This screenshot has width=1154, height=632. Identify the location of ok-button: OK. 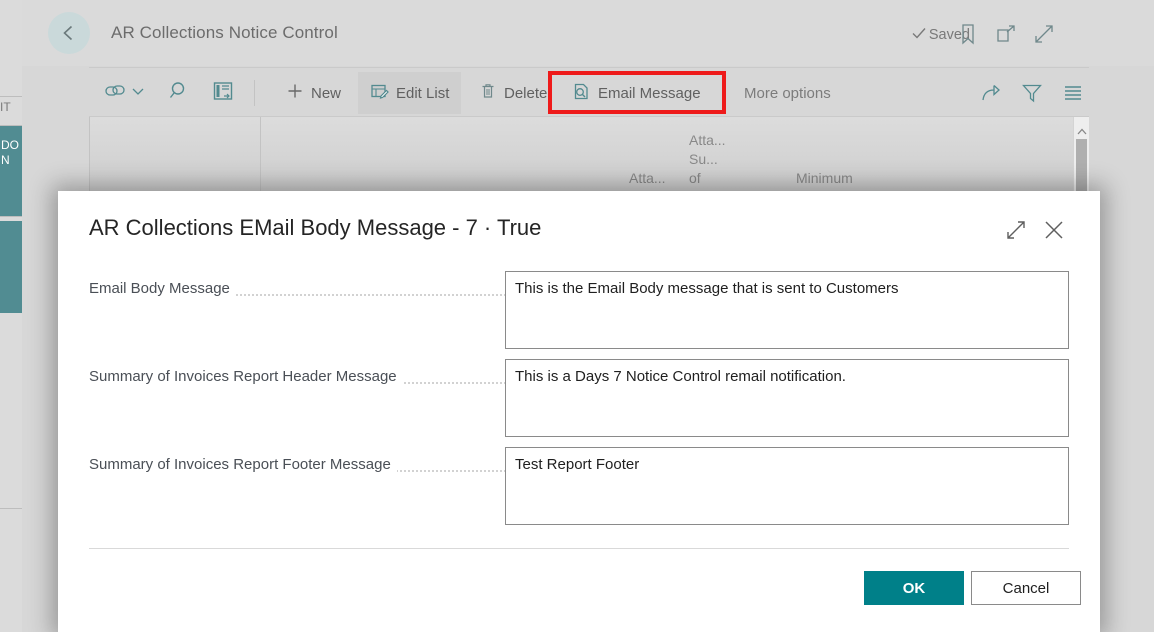
(914, 588).